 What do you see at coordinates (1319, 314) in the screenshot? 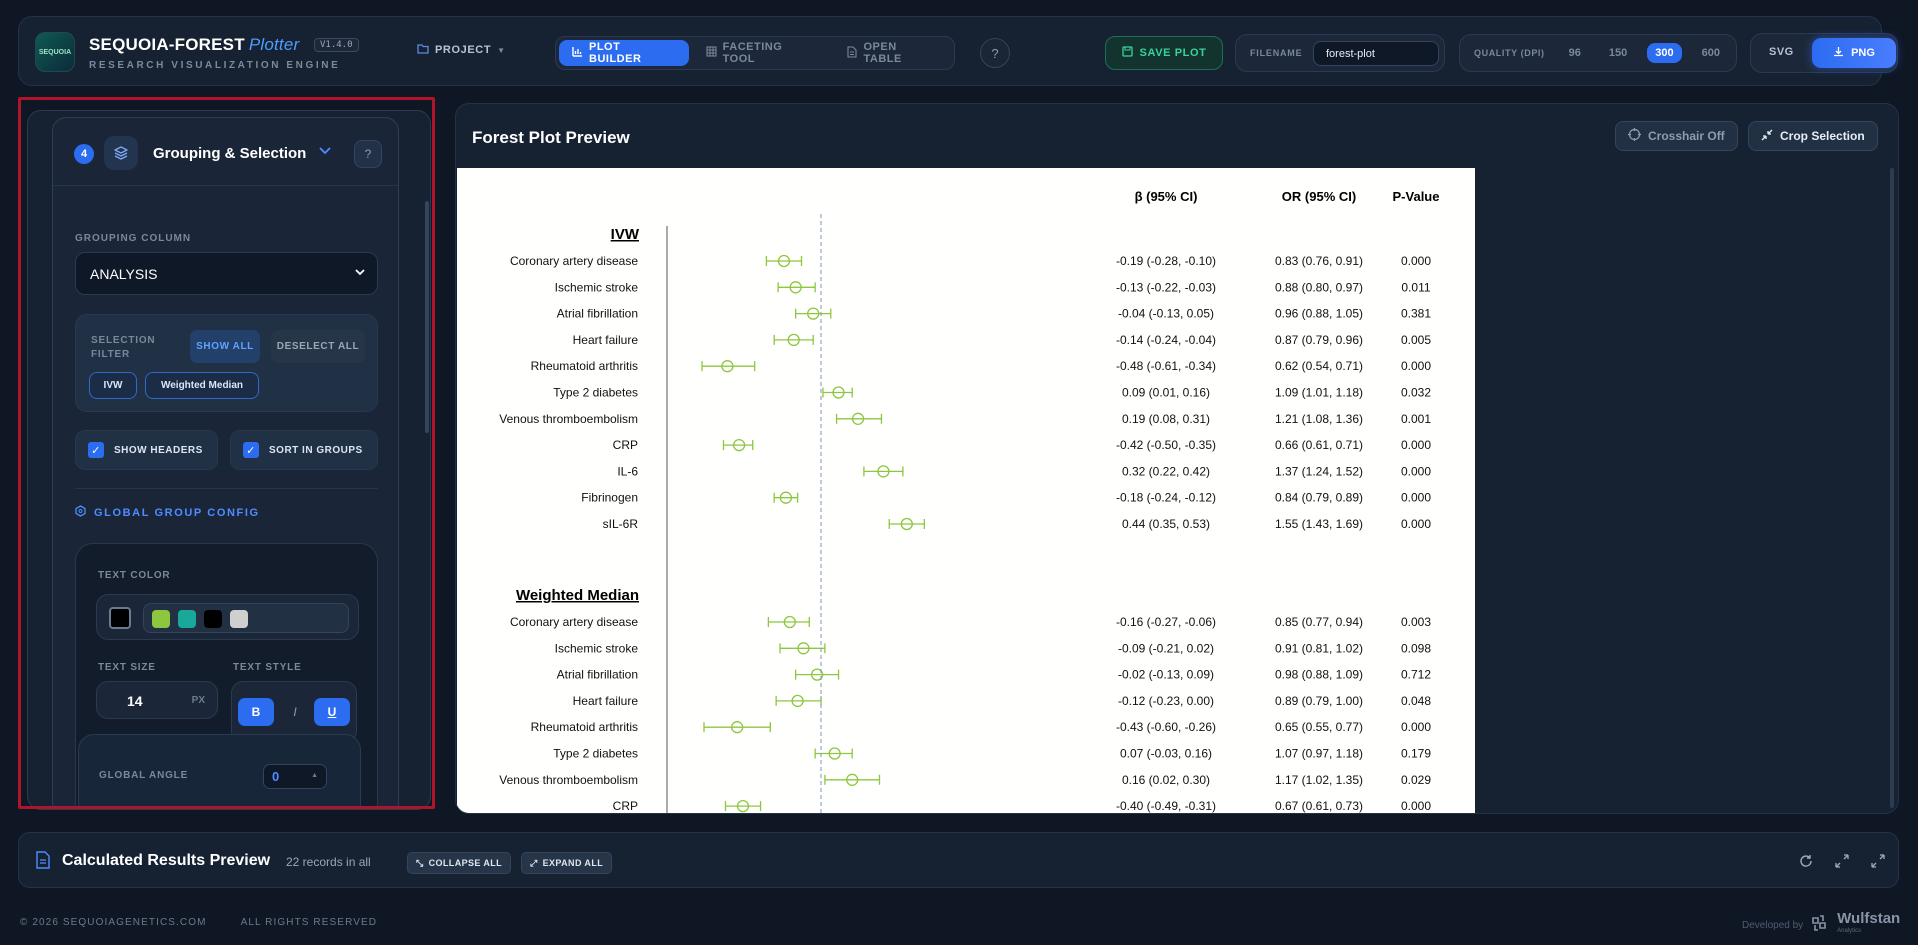
I see `or-ci-cell: 0.96 (0.88, 1.05)` at bounding box center [1319, 314].